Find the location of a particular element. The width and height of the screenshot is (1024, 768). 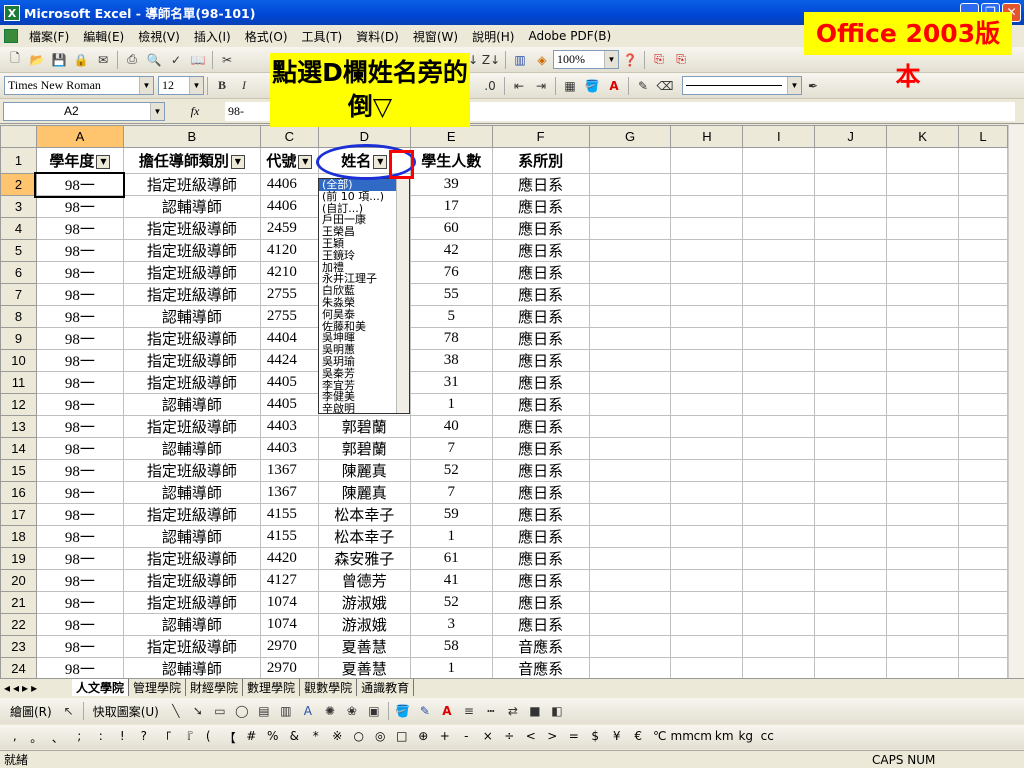

arrow-icon: ➘ is located at coordinates (198, 711).